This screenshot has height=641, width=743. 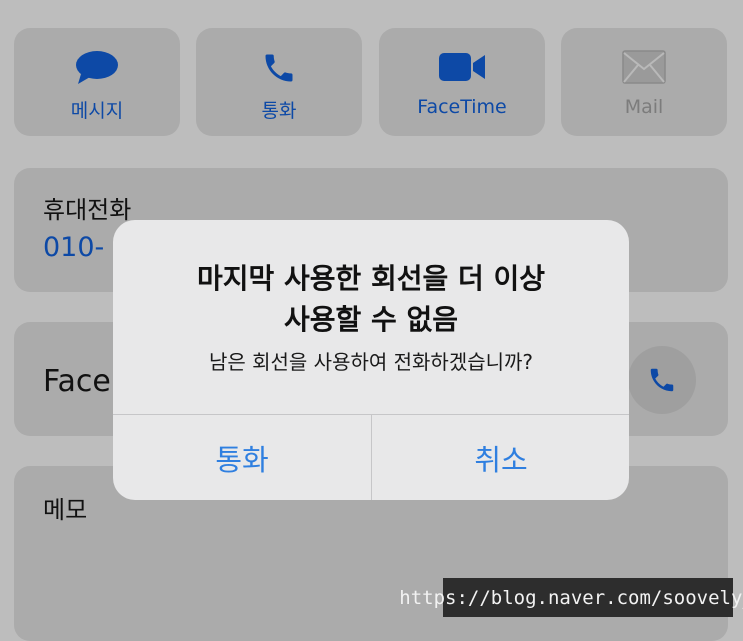 What do you see at coordinates (73, 247) in the screenshot?
I see `mobile-phone-number: 010-` at bounding box center [73, 247].